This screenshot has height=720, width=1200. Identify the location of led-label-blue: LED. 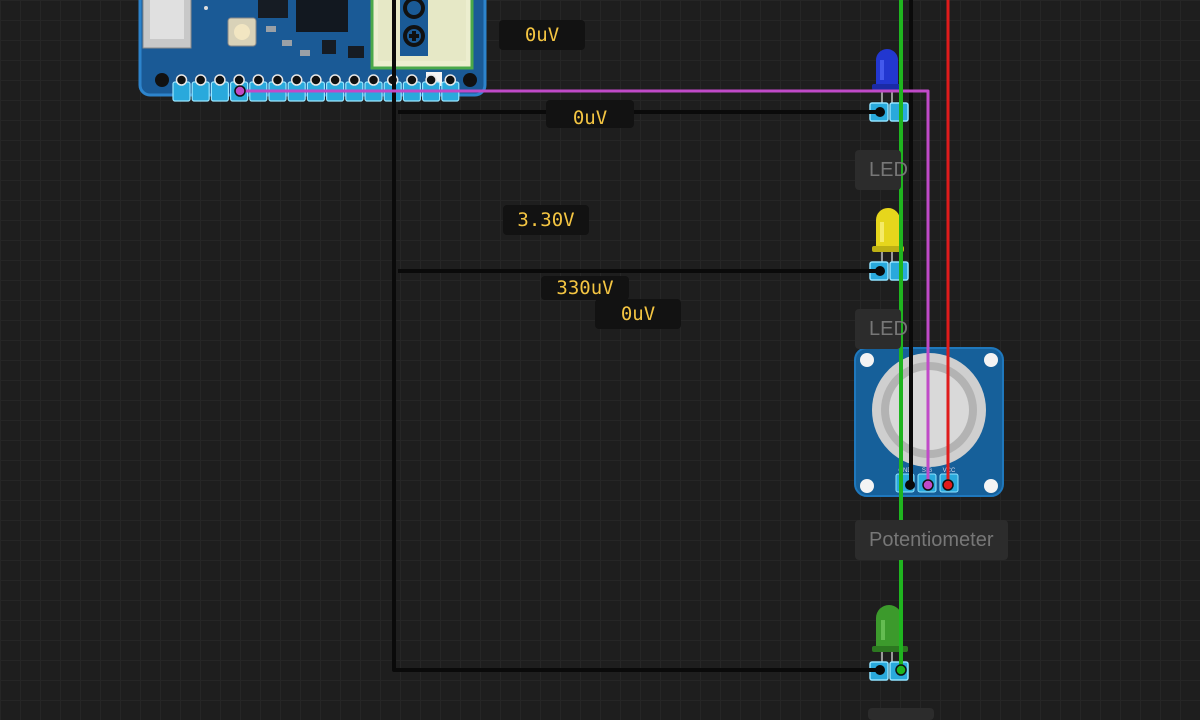
(881, 170).